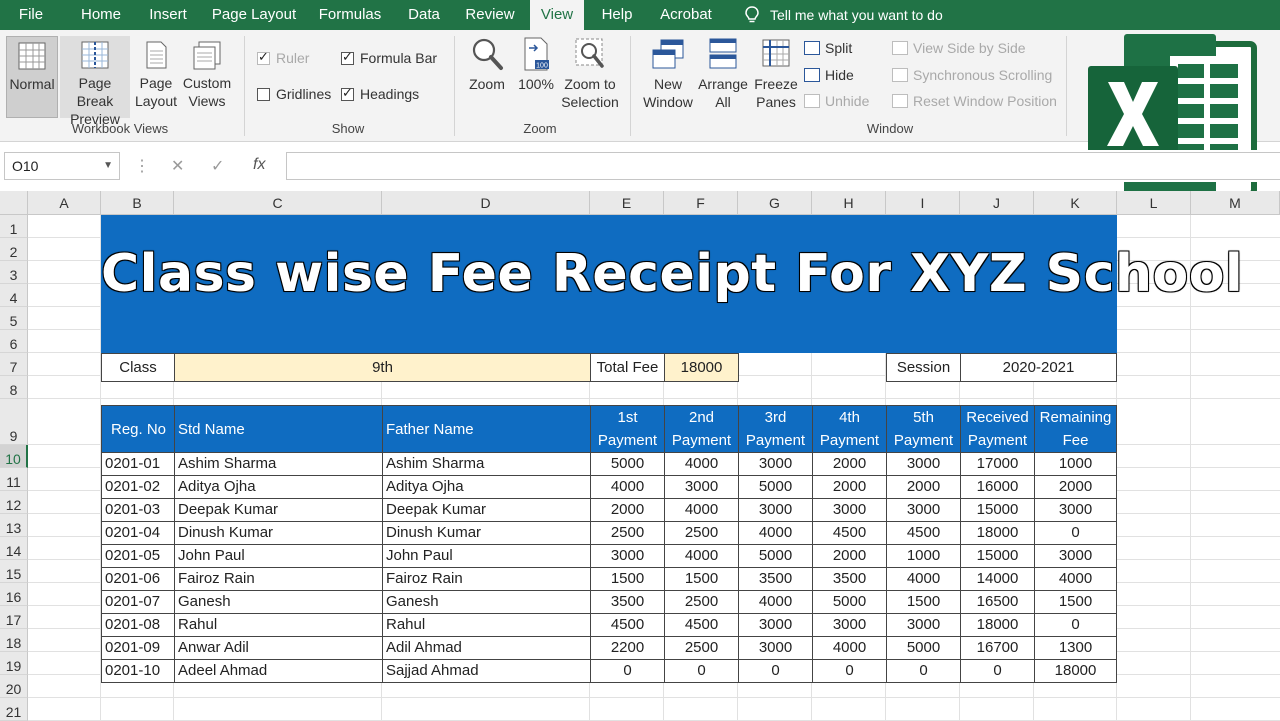 Image resolution: width=1280 pixels, height=721 pixels. What do you see at coordinates (14, 594) in the screenshot?
I see `row-header: 16` at bounding box center [14, 594].